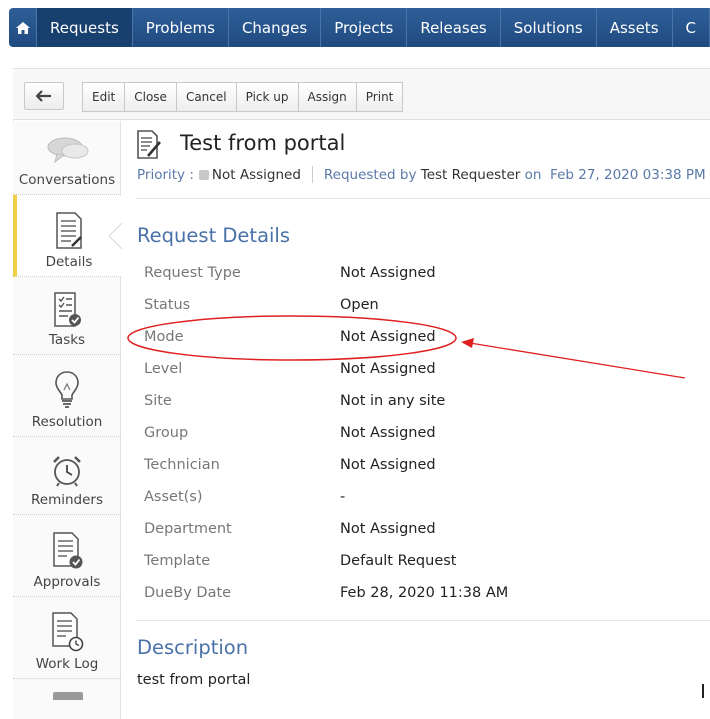 The height and width of the screenshot is (719, 710). Describe the element at coordinates (67, 664) in the screenshot. I see `tab-label: Work Log` at that location.